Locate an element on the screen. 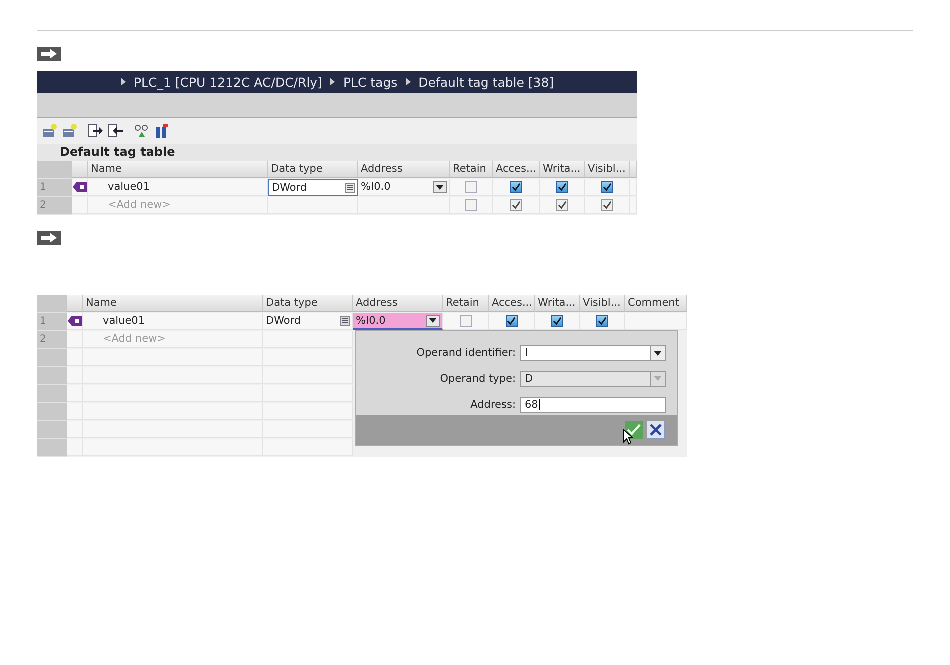 Image resolution: width=950 pixels, height=665 pixels. dropdown-field: I is located at coordinates (593, 353).